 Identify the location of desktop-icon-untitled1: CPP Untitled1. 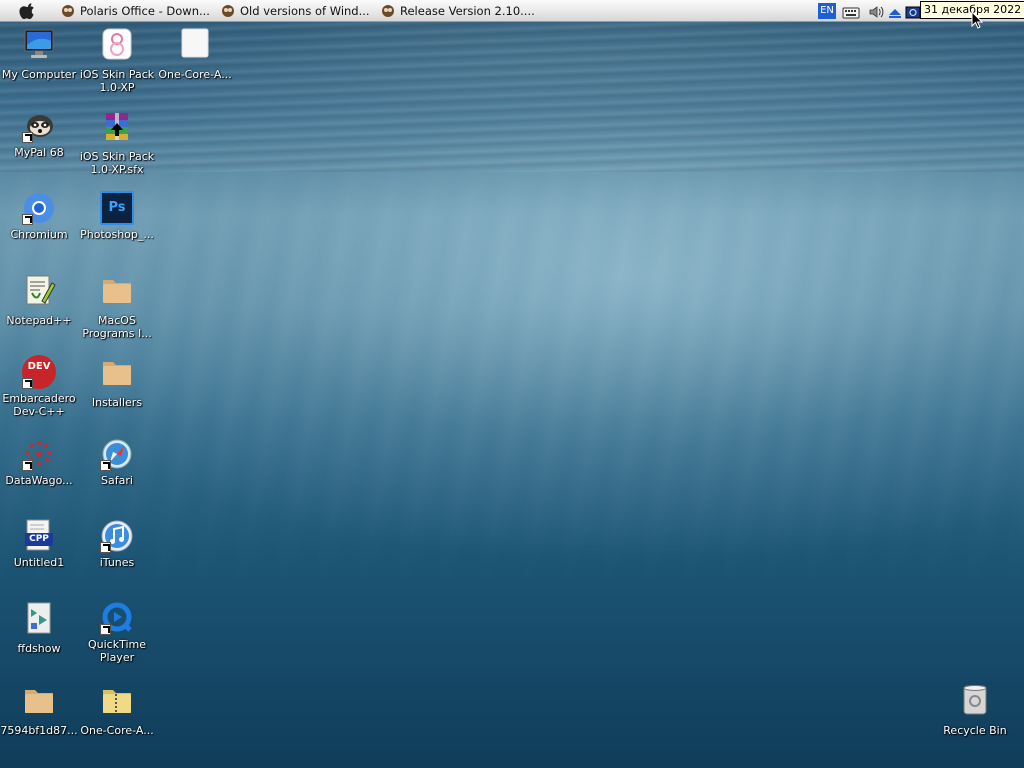
(39, 544).